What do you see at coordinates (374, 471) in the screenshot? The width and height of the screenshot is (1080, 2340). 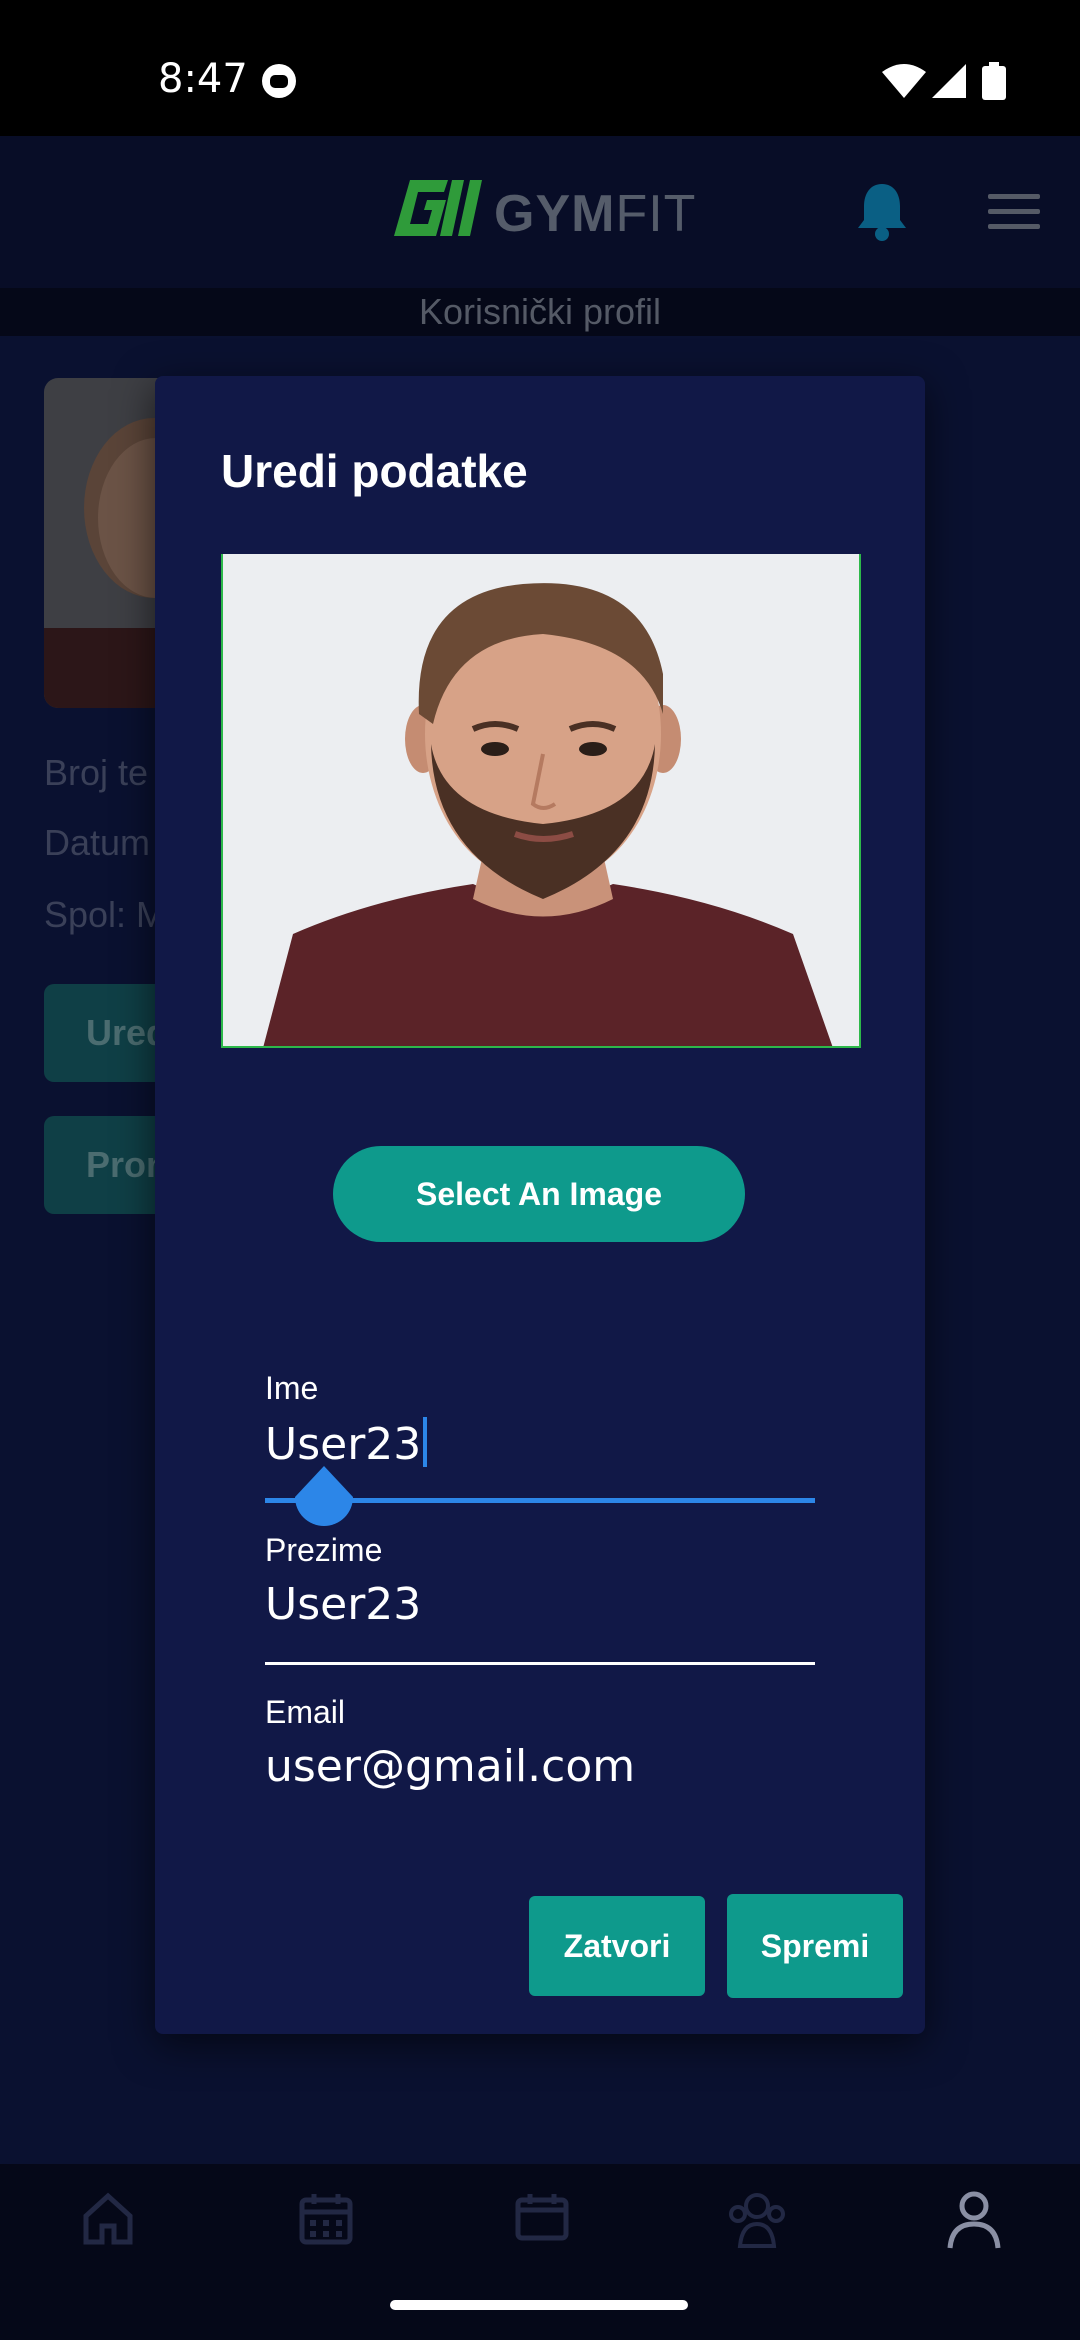 I see `dialog-title: Uredi podatke` at bounding box center [374, 471].